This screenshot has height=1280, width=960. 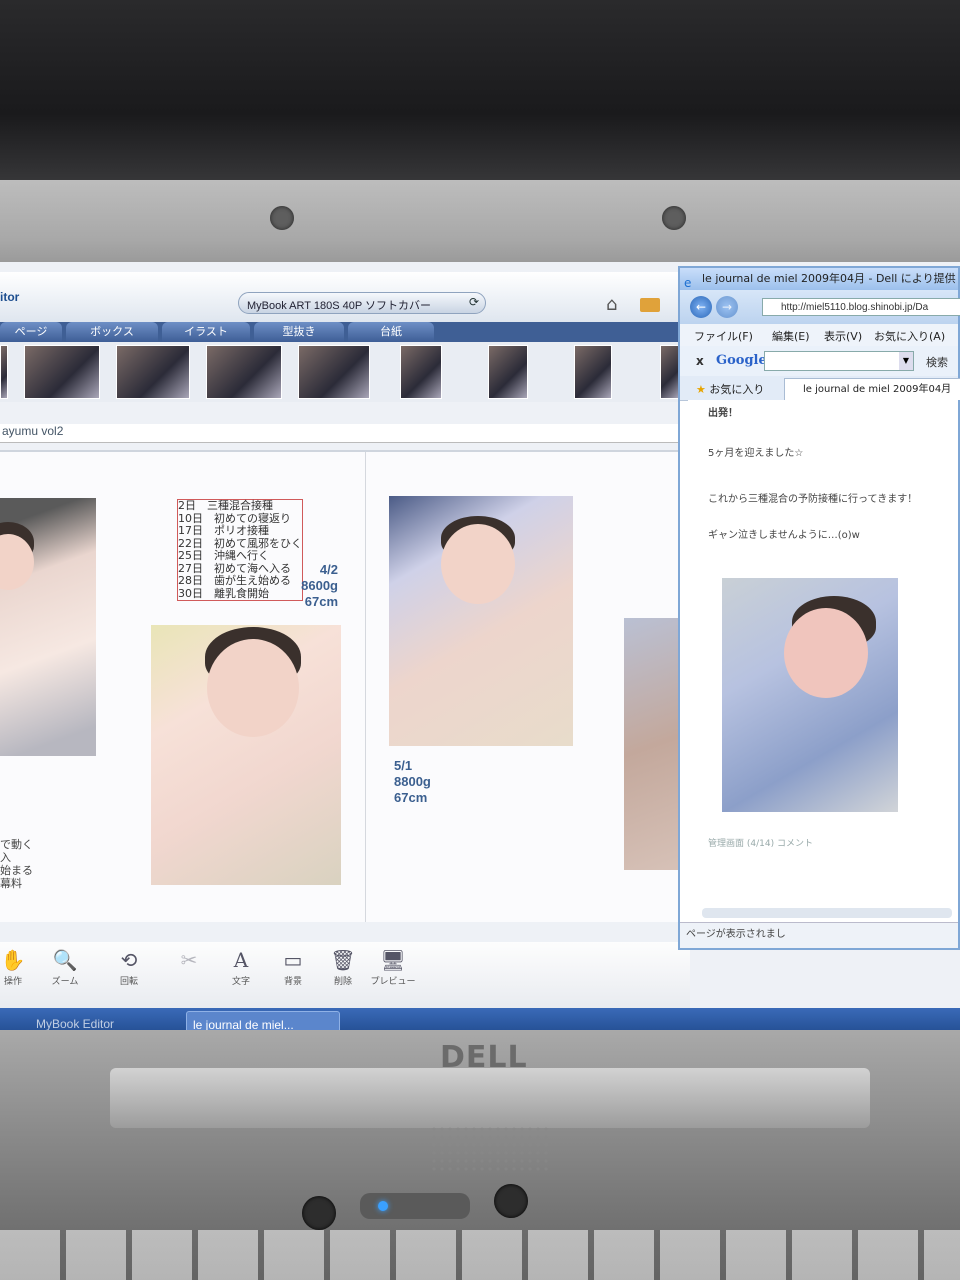 I want to click on delete-button: 🗑 削除, so click(x=343, y=967).